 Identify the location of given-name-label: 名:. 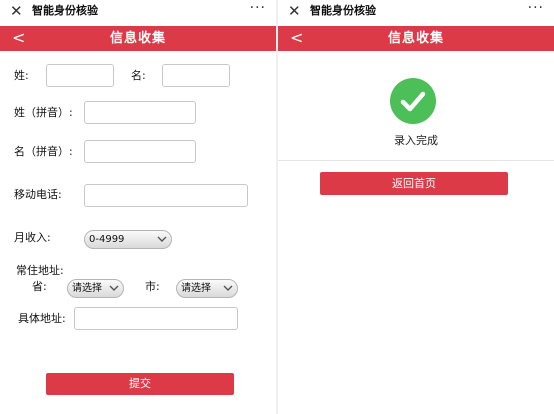
(138, 75).